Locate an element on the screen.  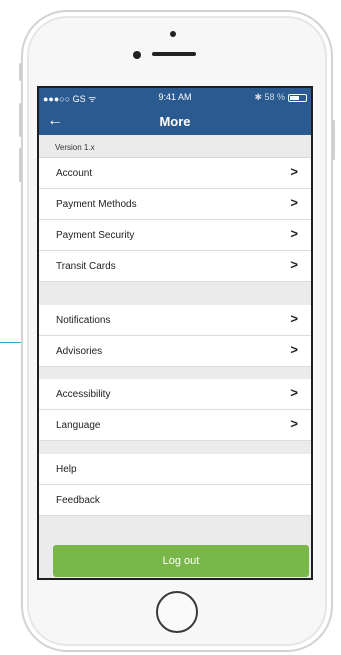
menu-item-feedback: Feedback is located at coordinates (175, 500).